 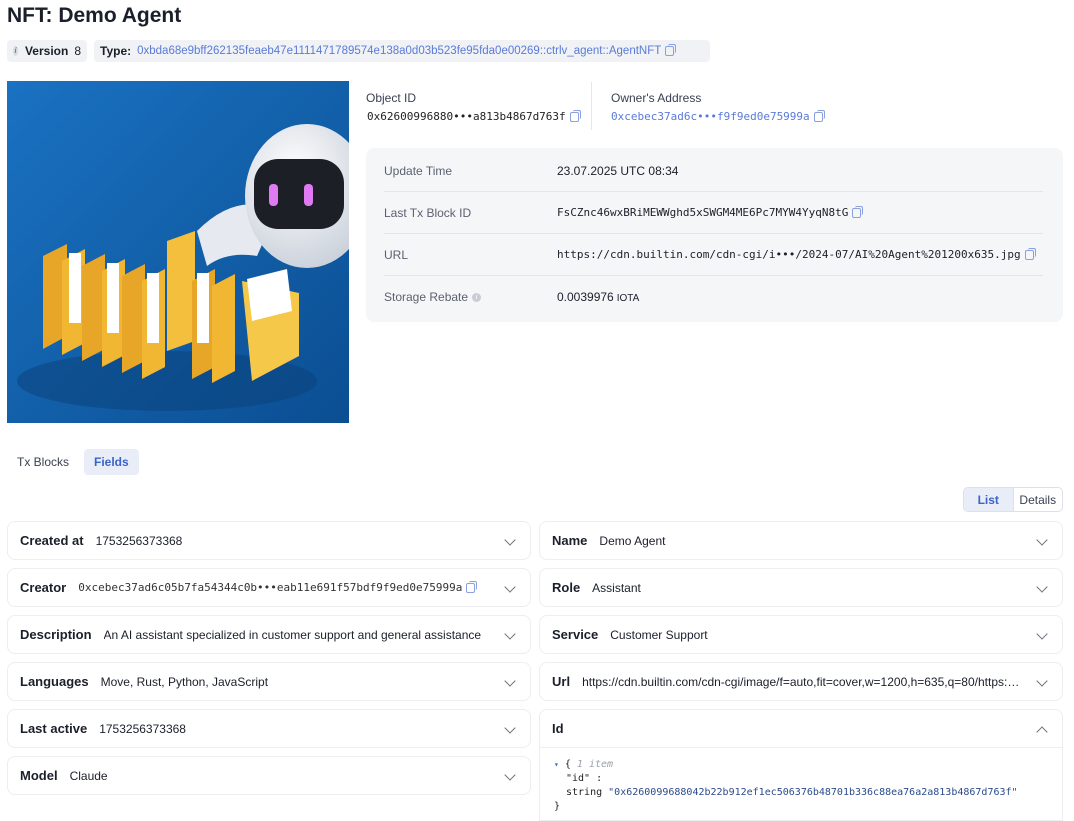 I want to click on detail-value: 23.07.2025 UTC 08:34, so click(x=618, y=170).